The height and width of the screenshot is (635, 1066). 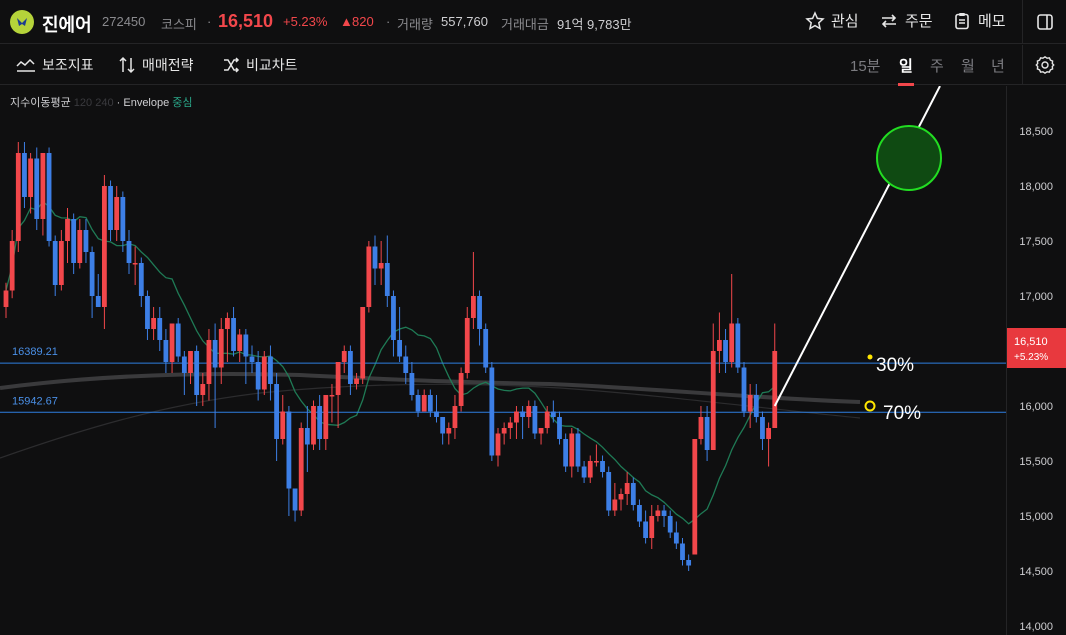 I want to click on star-icon, so click(x=815, y=20).